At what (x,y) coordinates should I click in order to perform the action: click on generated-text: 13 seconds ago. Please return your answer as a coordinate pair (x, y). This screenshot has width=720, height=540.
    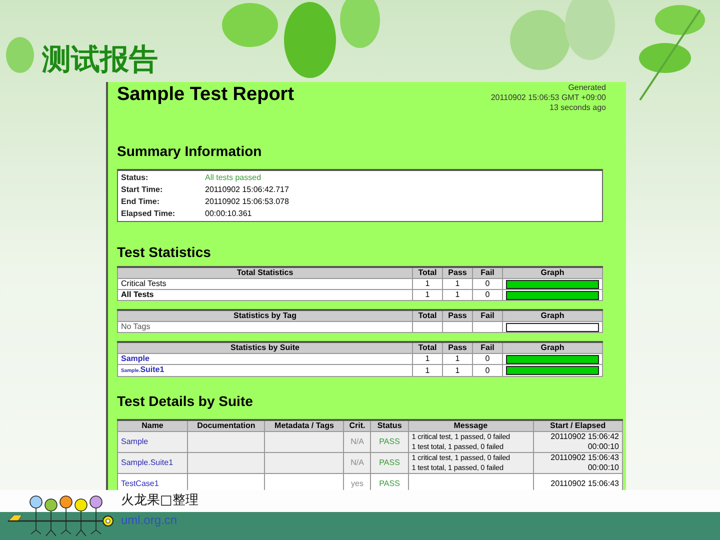
    Looking at the image, I should click on (577, 108).